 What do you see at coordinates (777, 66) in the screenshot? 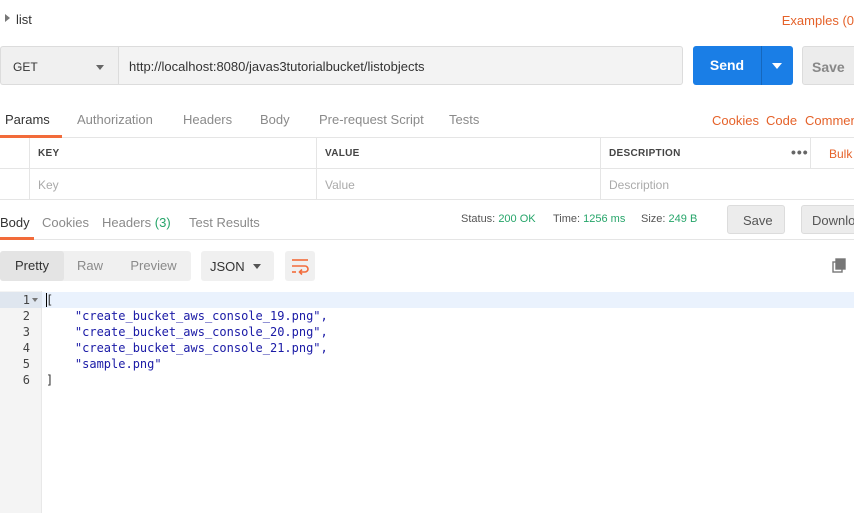
I see `send-options-chevron-icon` at bounding box center [777, 66].